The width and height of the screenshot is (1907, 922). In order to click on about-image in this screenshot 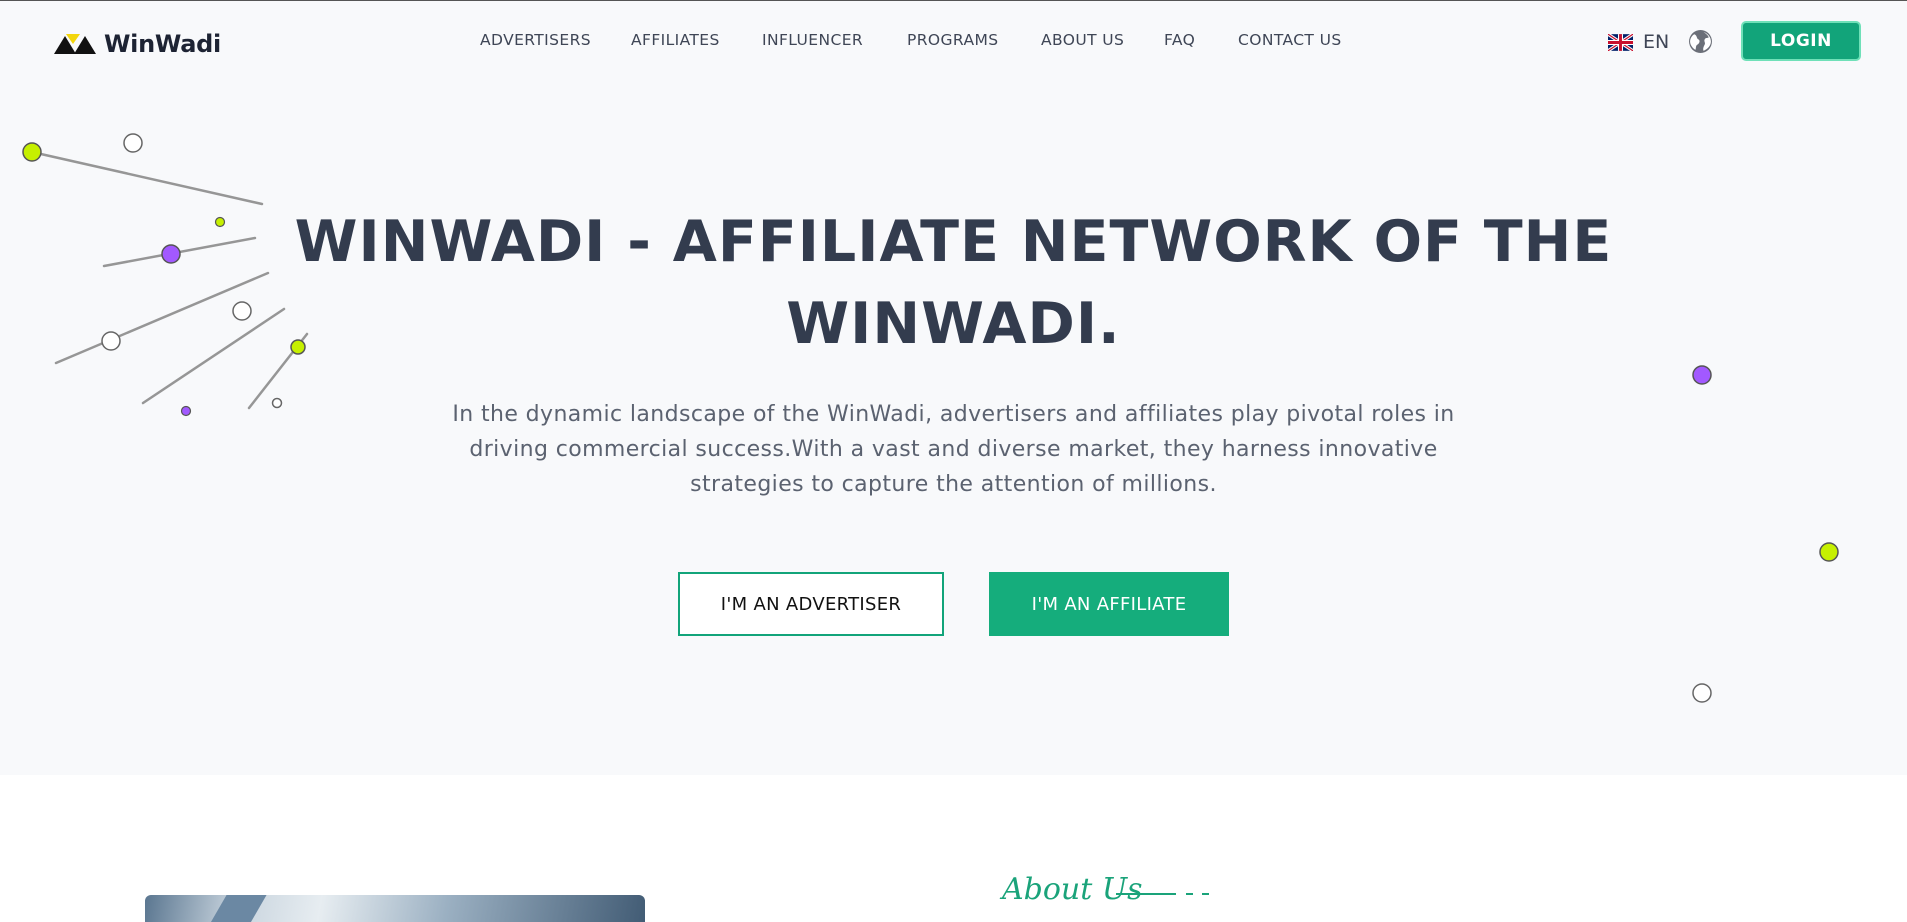, I will do `click(395, 908)`.